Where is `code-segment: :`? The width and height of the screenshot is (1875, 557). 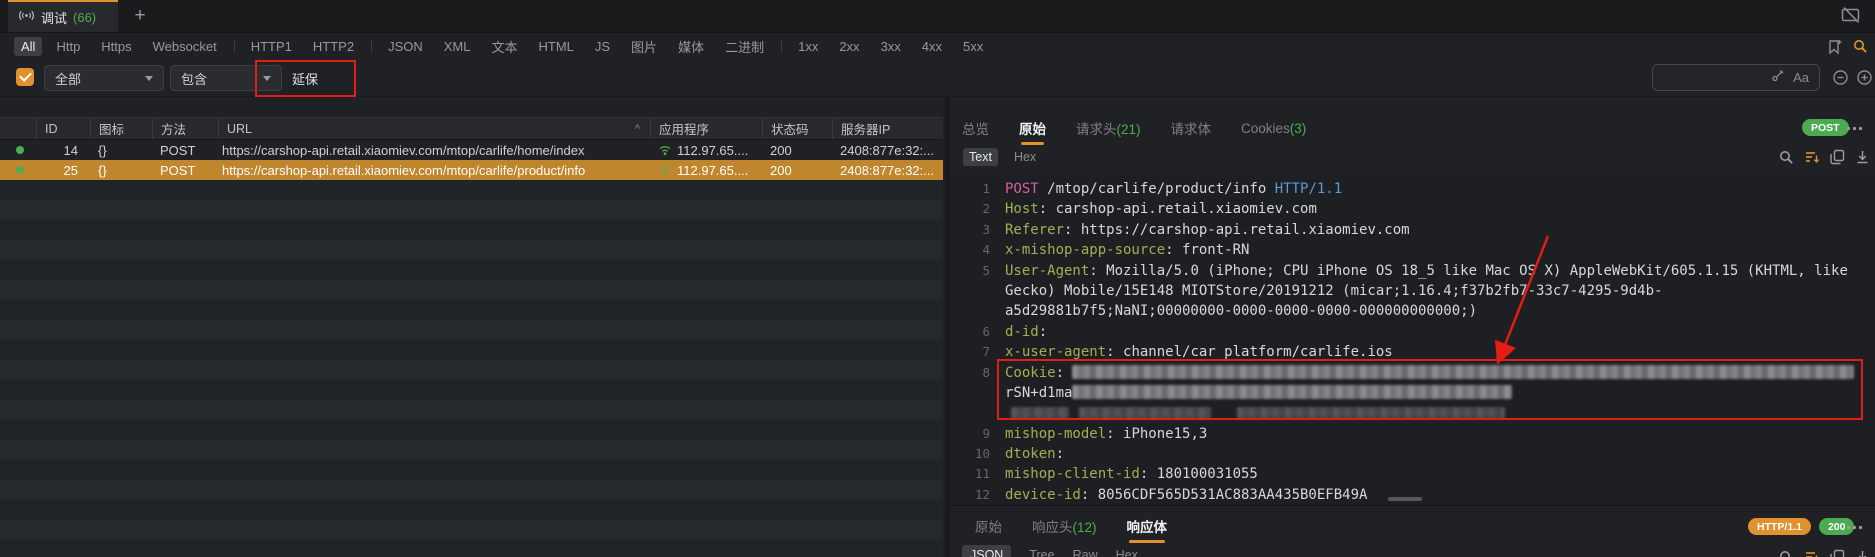 code-segment: : is located at coordinates (1064, 372).